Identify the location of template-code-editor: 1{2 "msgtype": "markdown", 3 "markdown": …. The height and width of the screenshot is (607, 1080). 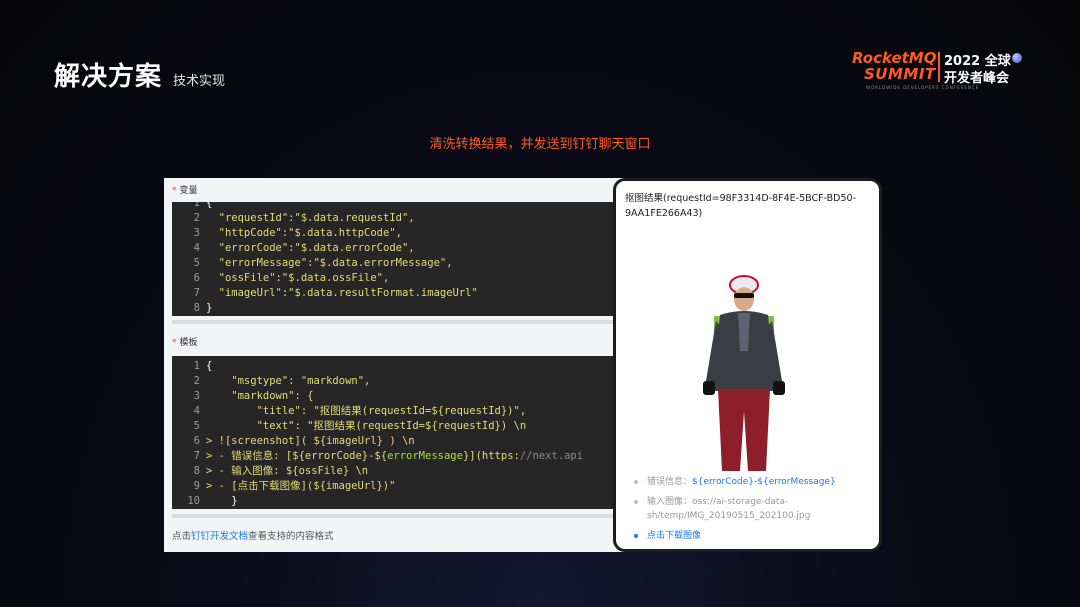
(402, 432).